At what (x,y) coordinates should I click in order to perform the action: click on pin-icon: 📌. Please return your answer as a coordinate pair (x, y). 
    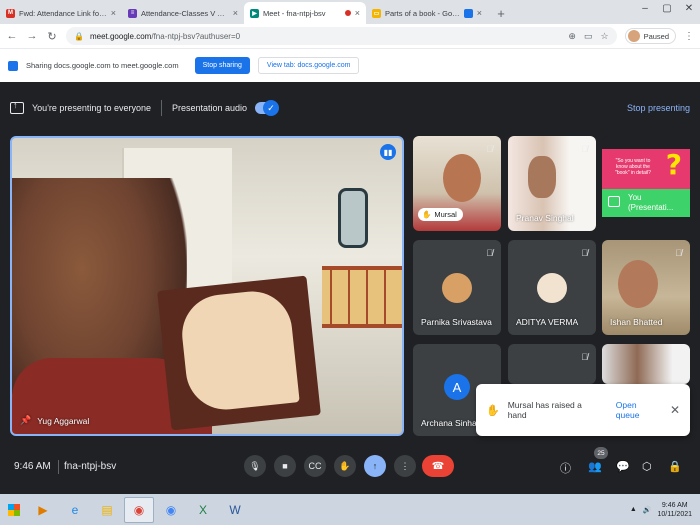
    Looking at the image, I should click on (25, 420).